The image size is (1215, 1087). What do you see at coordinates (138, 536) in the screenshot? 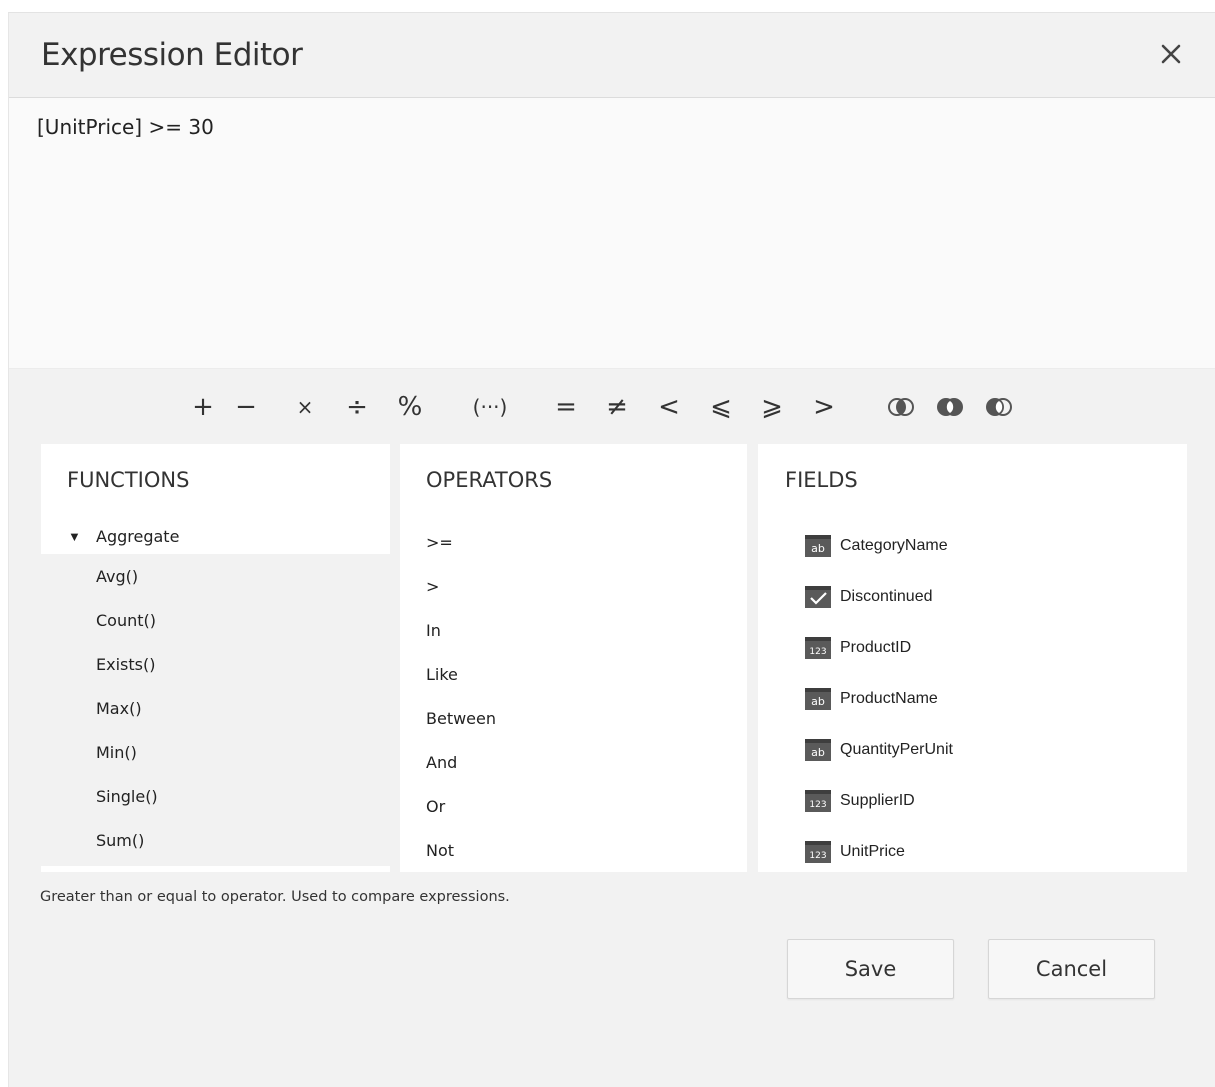
I see `function-group-label: Aggregate` at bounding box center [138, 536].